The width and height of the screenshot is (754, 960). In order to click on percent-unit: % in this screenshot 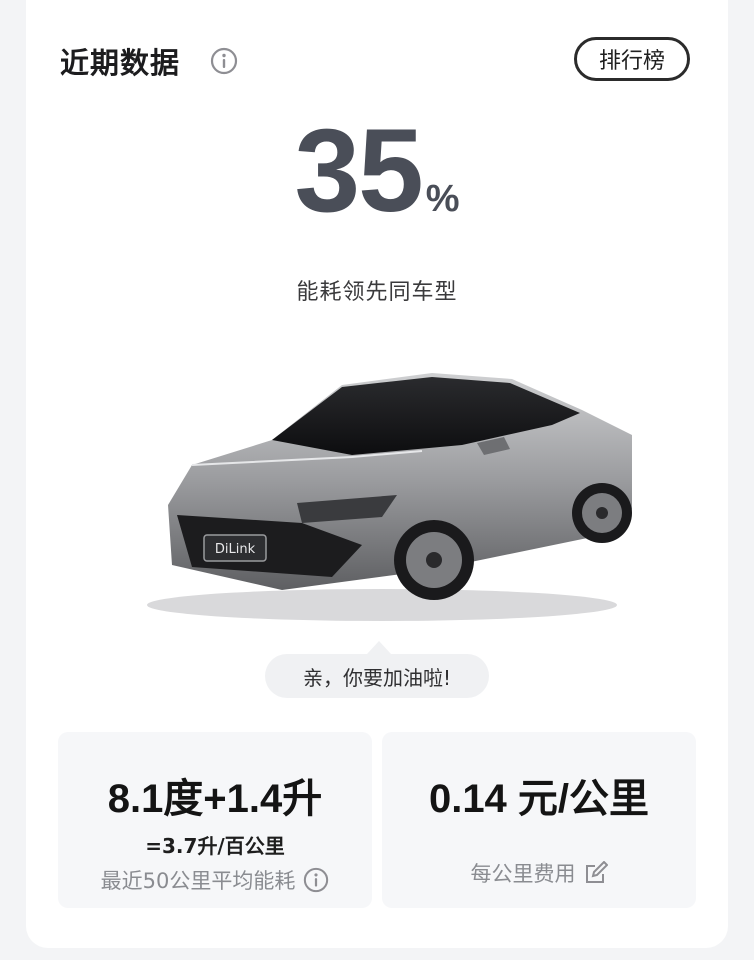, I will do `click(442, 199)`.